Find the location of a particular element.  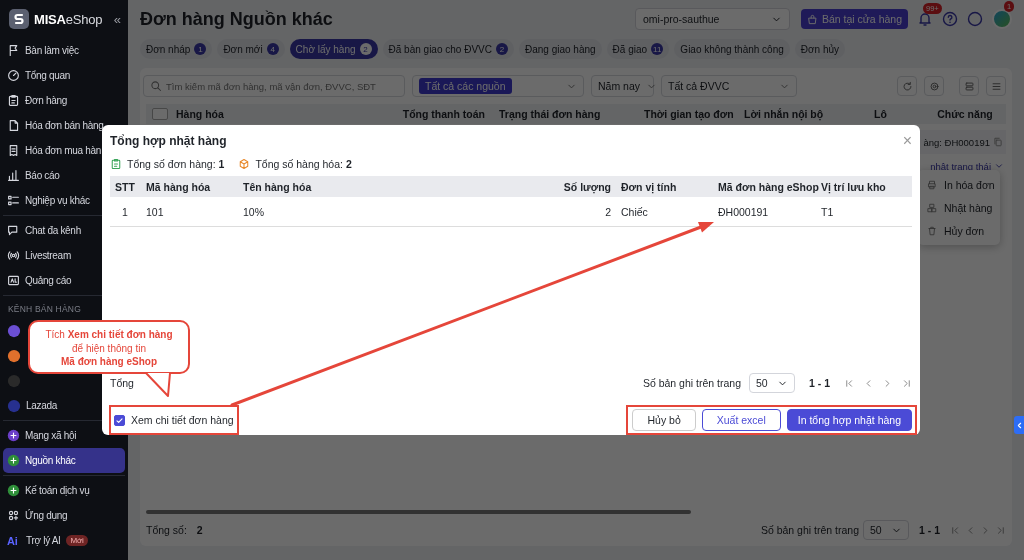

sidebar-item: Ứng dụng is located at coordinates (37, 515).